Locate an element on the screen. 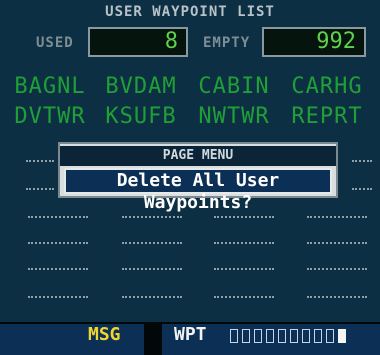  msg-indicator-box is located at coordinates (72, 339).